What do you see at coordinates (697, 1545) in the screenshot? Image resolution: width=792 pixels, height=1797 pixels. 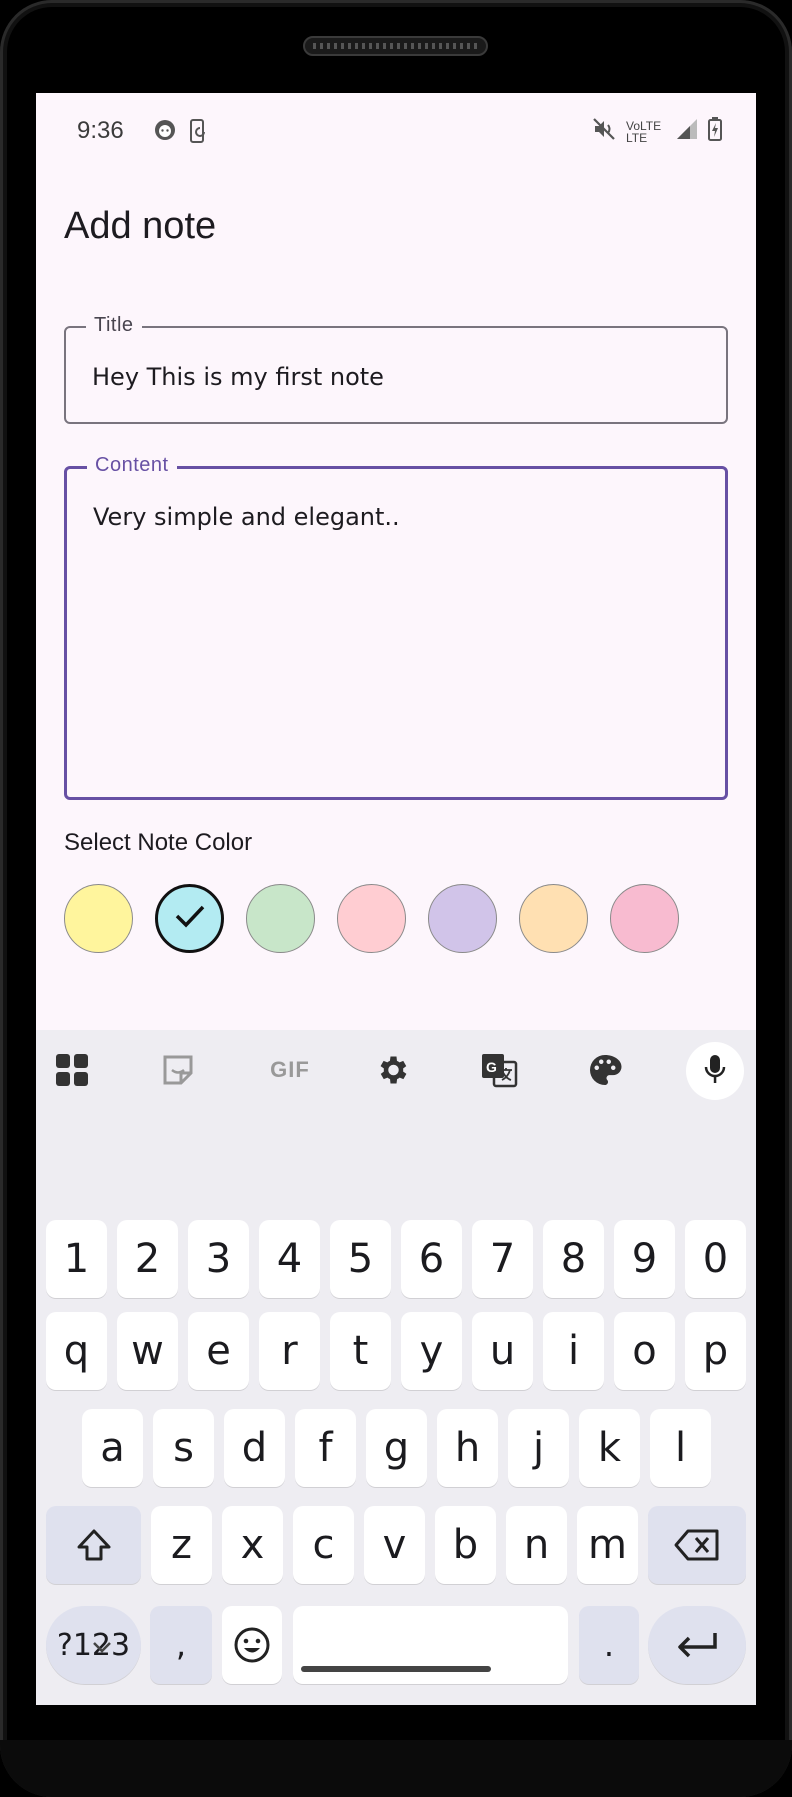 I see `backspace-key` at bounding box center [697, 1545].